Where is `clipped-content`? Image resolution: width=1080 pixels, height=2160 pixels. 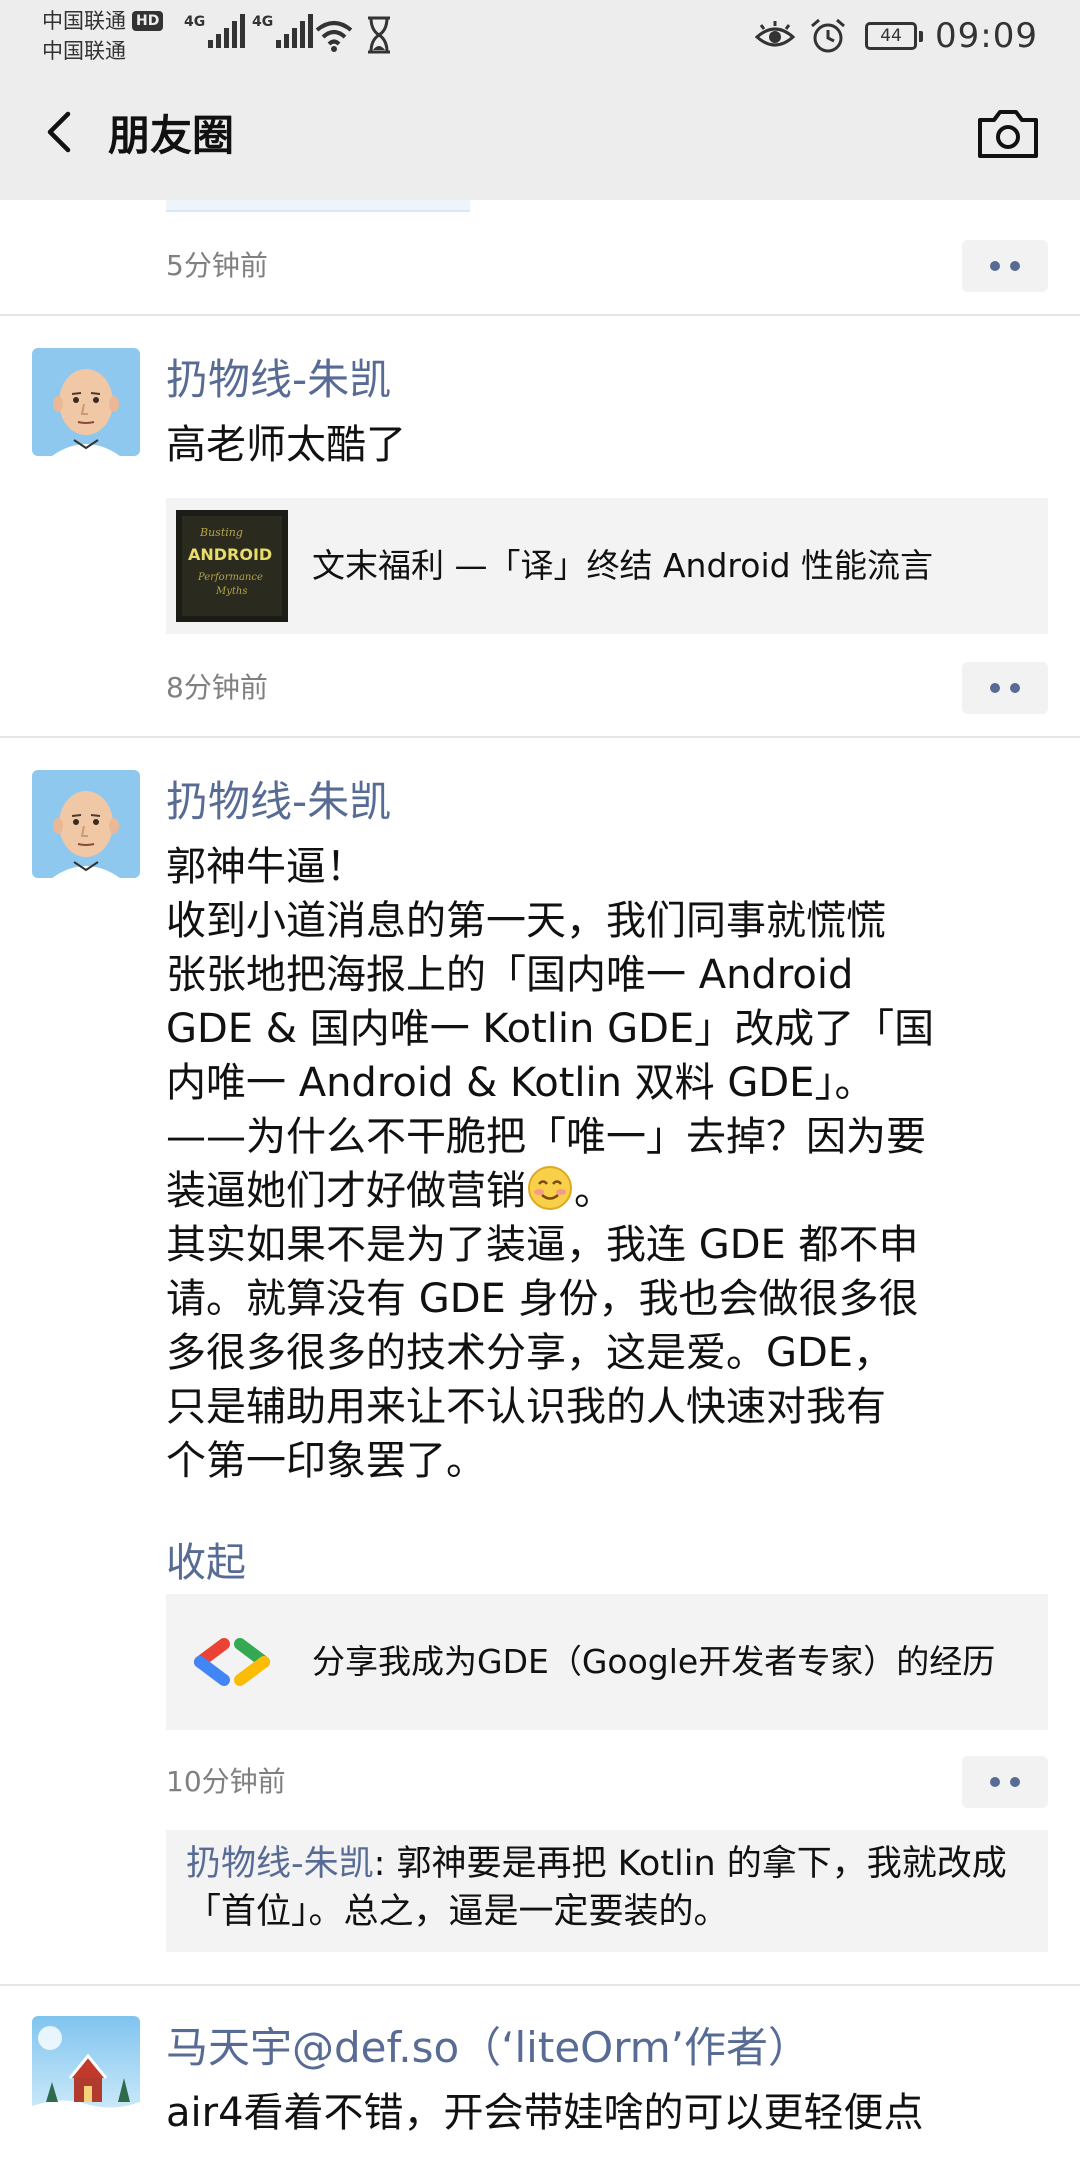 clipped-content is located at coordinates (318, 206).